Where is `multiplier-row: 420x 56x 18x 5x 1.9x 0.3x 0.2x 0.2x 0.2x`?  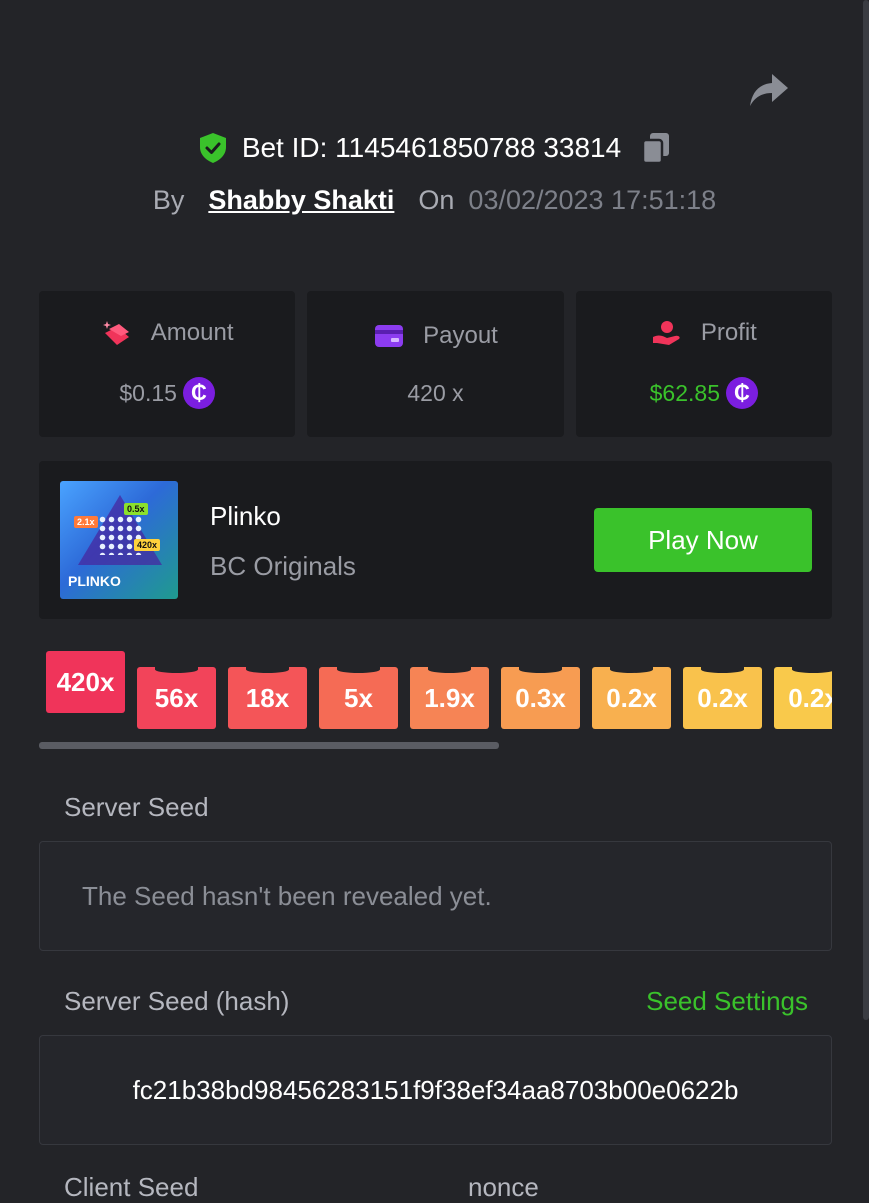
multiplier-row: 420x 56x 18x 5x 1.9x 0.3x 0.2x 0.2x 0.2x is located at coordinates (435, 694).